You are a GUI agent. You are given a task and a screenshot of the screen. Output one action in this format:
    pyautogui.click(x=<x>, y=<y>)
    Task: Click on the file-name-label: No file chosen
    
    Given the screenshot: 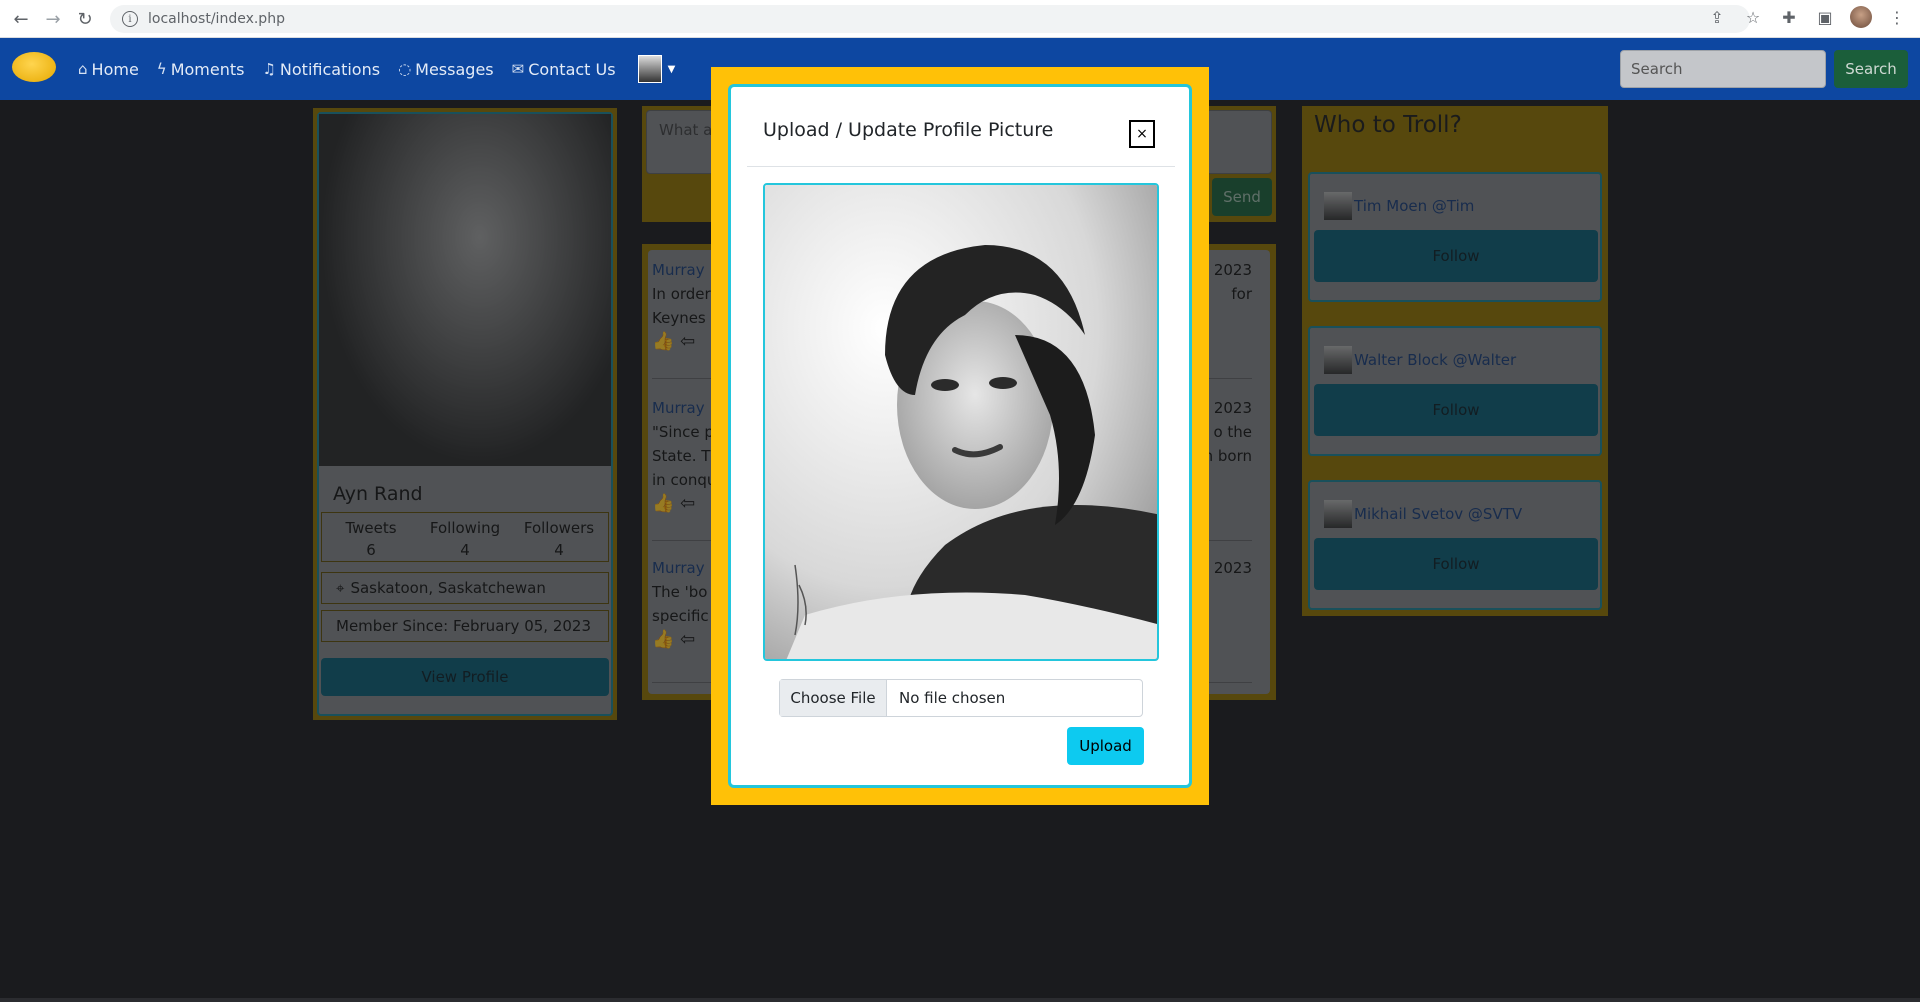 What is the action you would take?
    pyautogui.click(x=952, y=698)
    